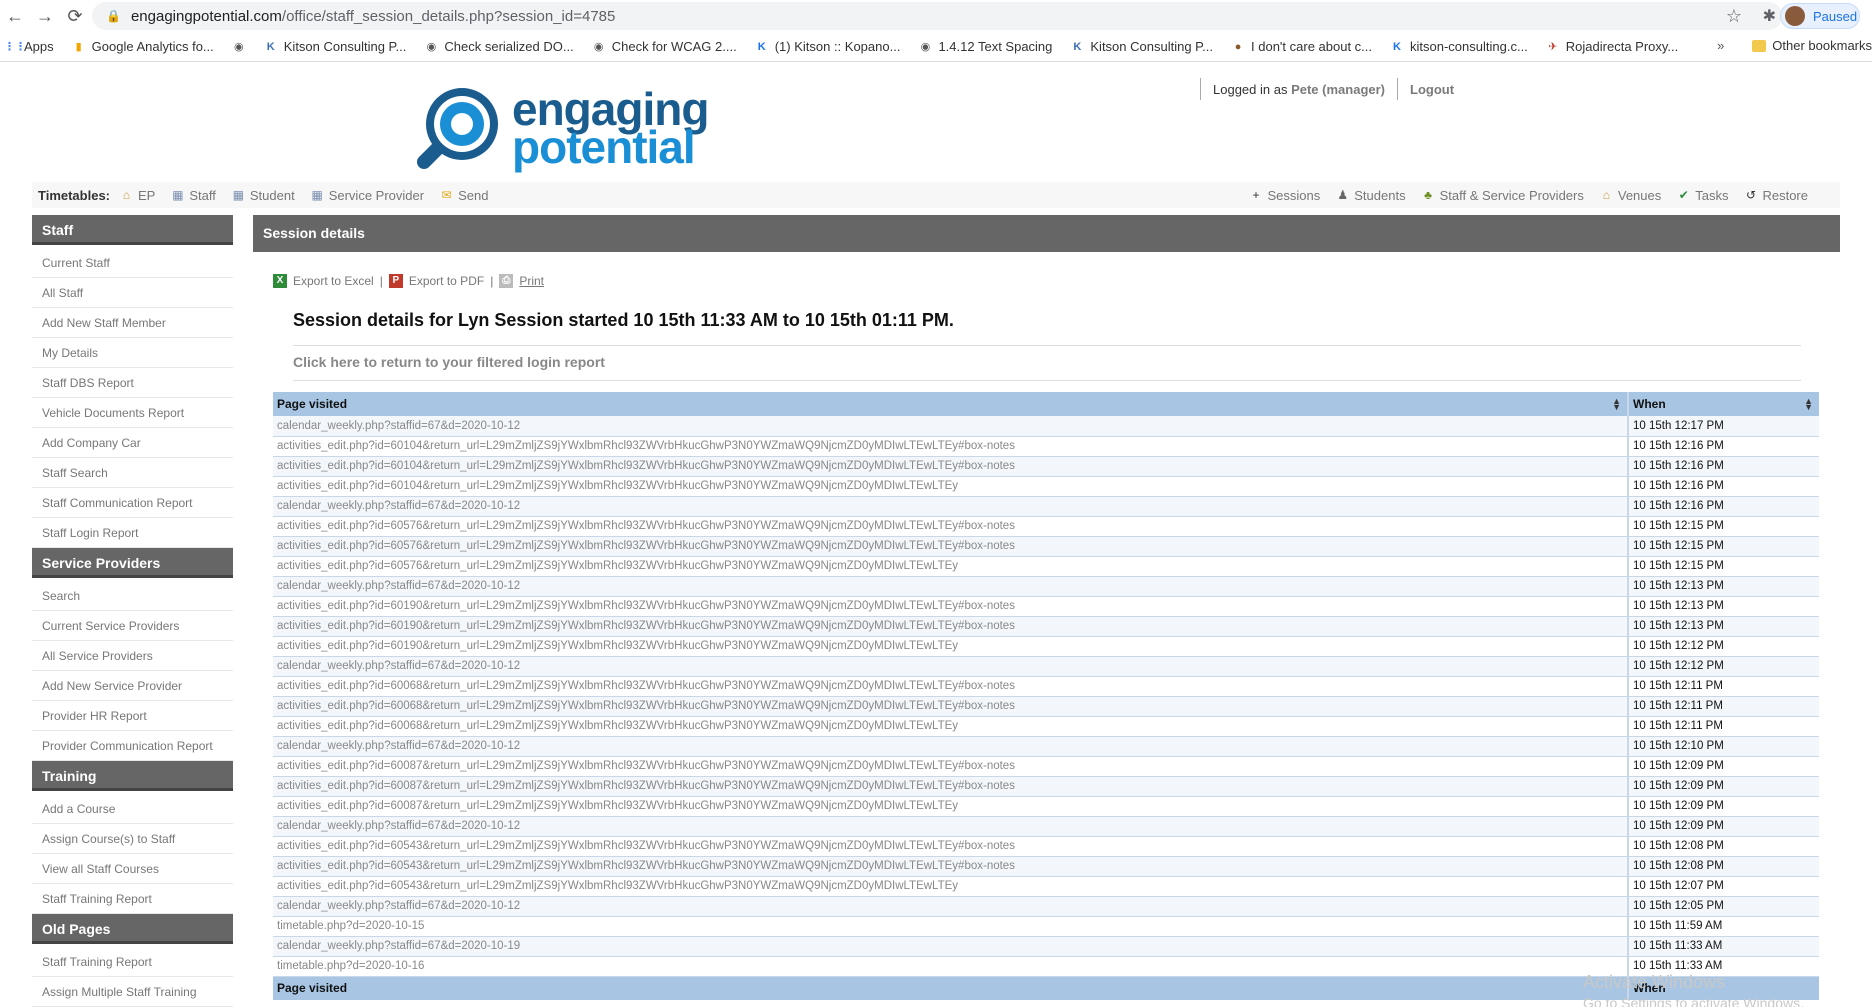 This screenshot has width=1872, height=1007. Describe the element at coordinates (75, 16) in the screenshot. I see `reload-icon: ⟳` at that location.